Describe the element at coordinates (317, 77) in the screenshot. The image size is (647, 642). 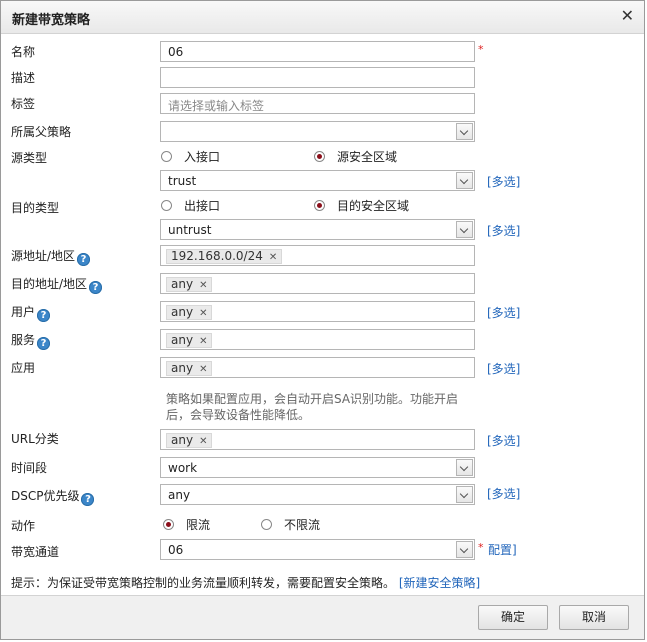
I see `desc-input` at that location.